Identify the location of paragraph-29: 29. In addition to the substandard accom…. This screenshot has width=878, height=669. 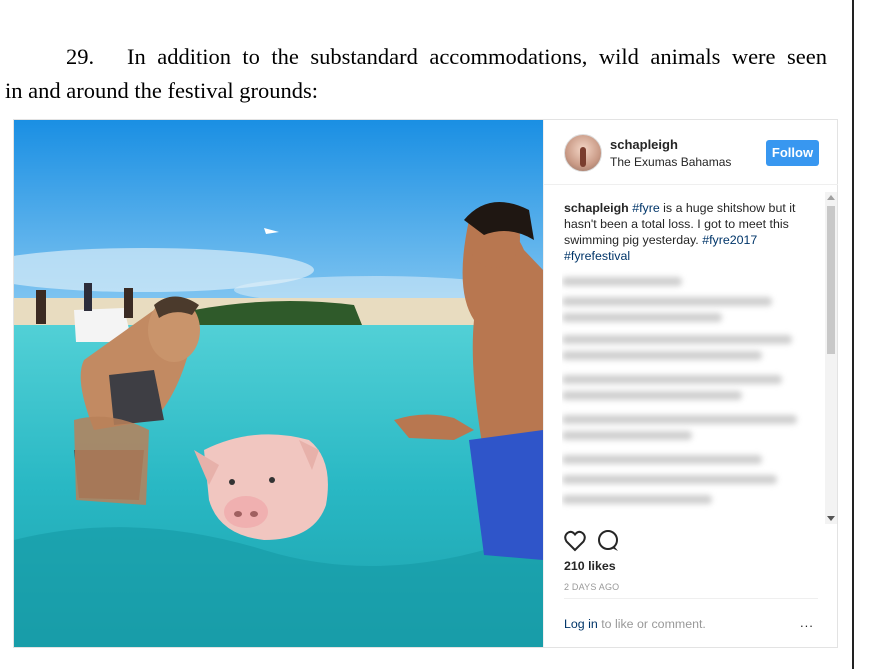
(416, 74).